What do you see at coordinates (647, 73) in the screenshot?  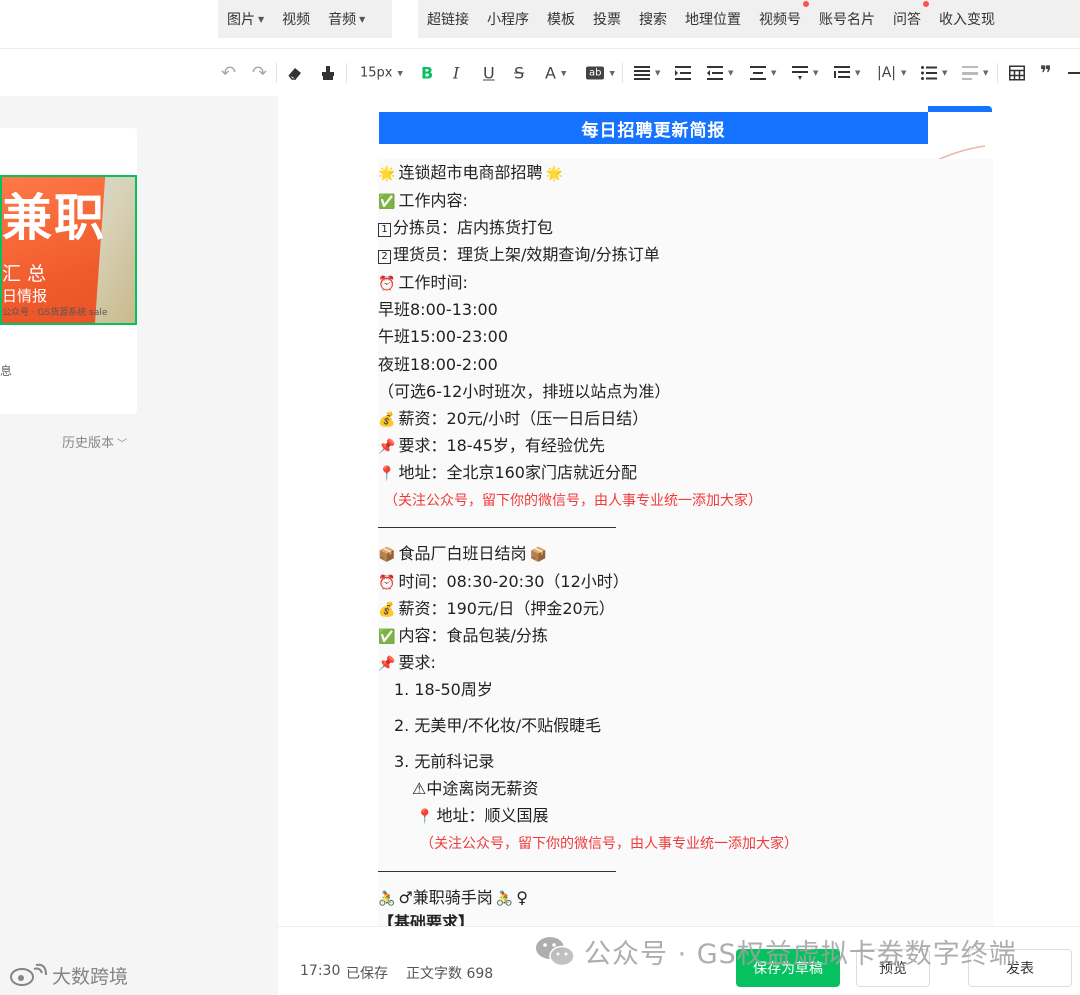 I see `align-icon: ▼` at bounding box center [647, 73].